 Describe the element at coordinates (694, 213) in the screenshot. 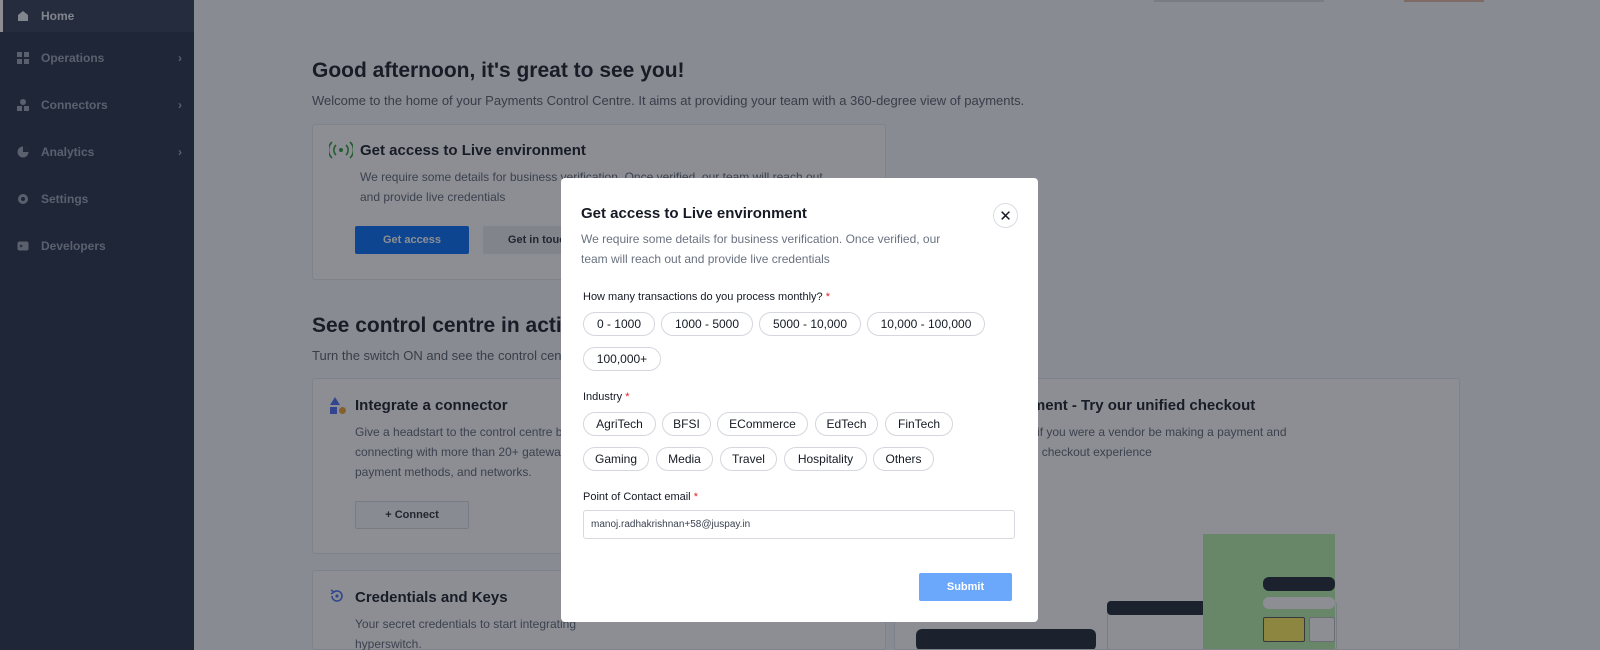

I see `modal-title: Get access to Live environment` at that location.